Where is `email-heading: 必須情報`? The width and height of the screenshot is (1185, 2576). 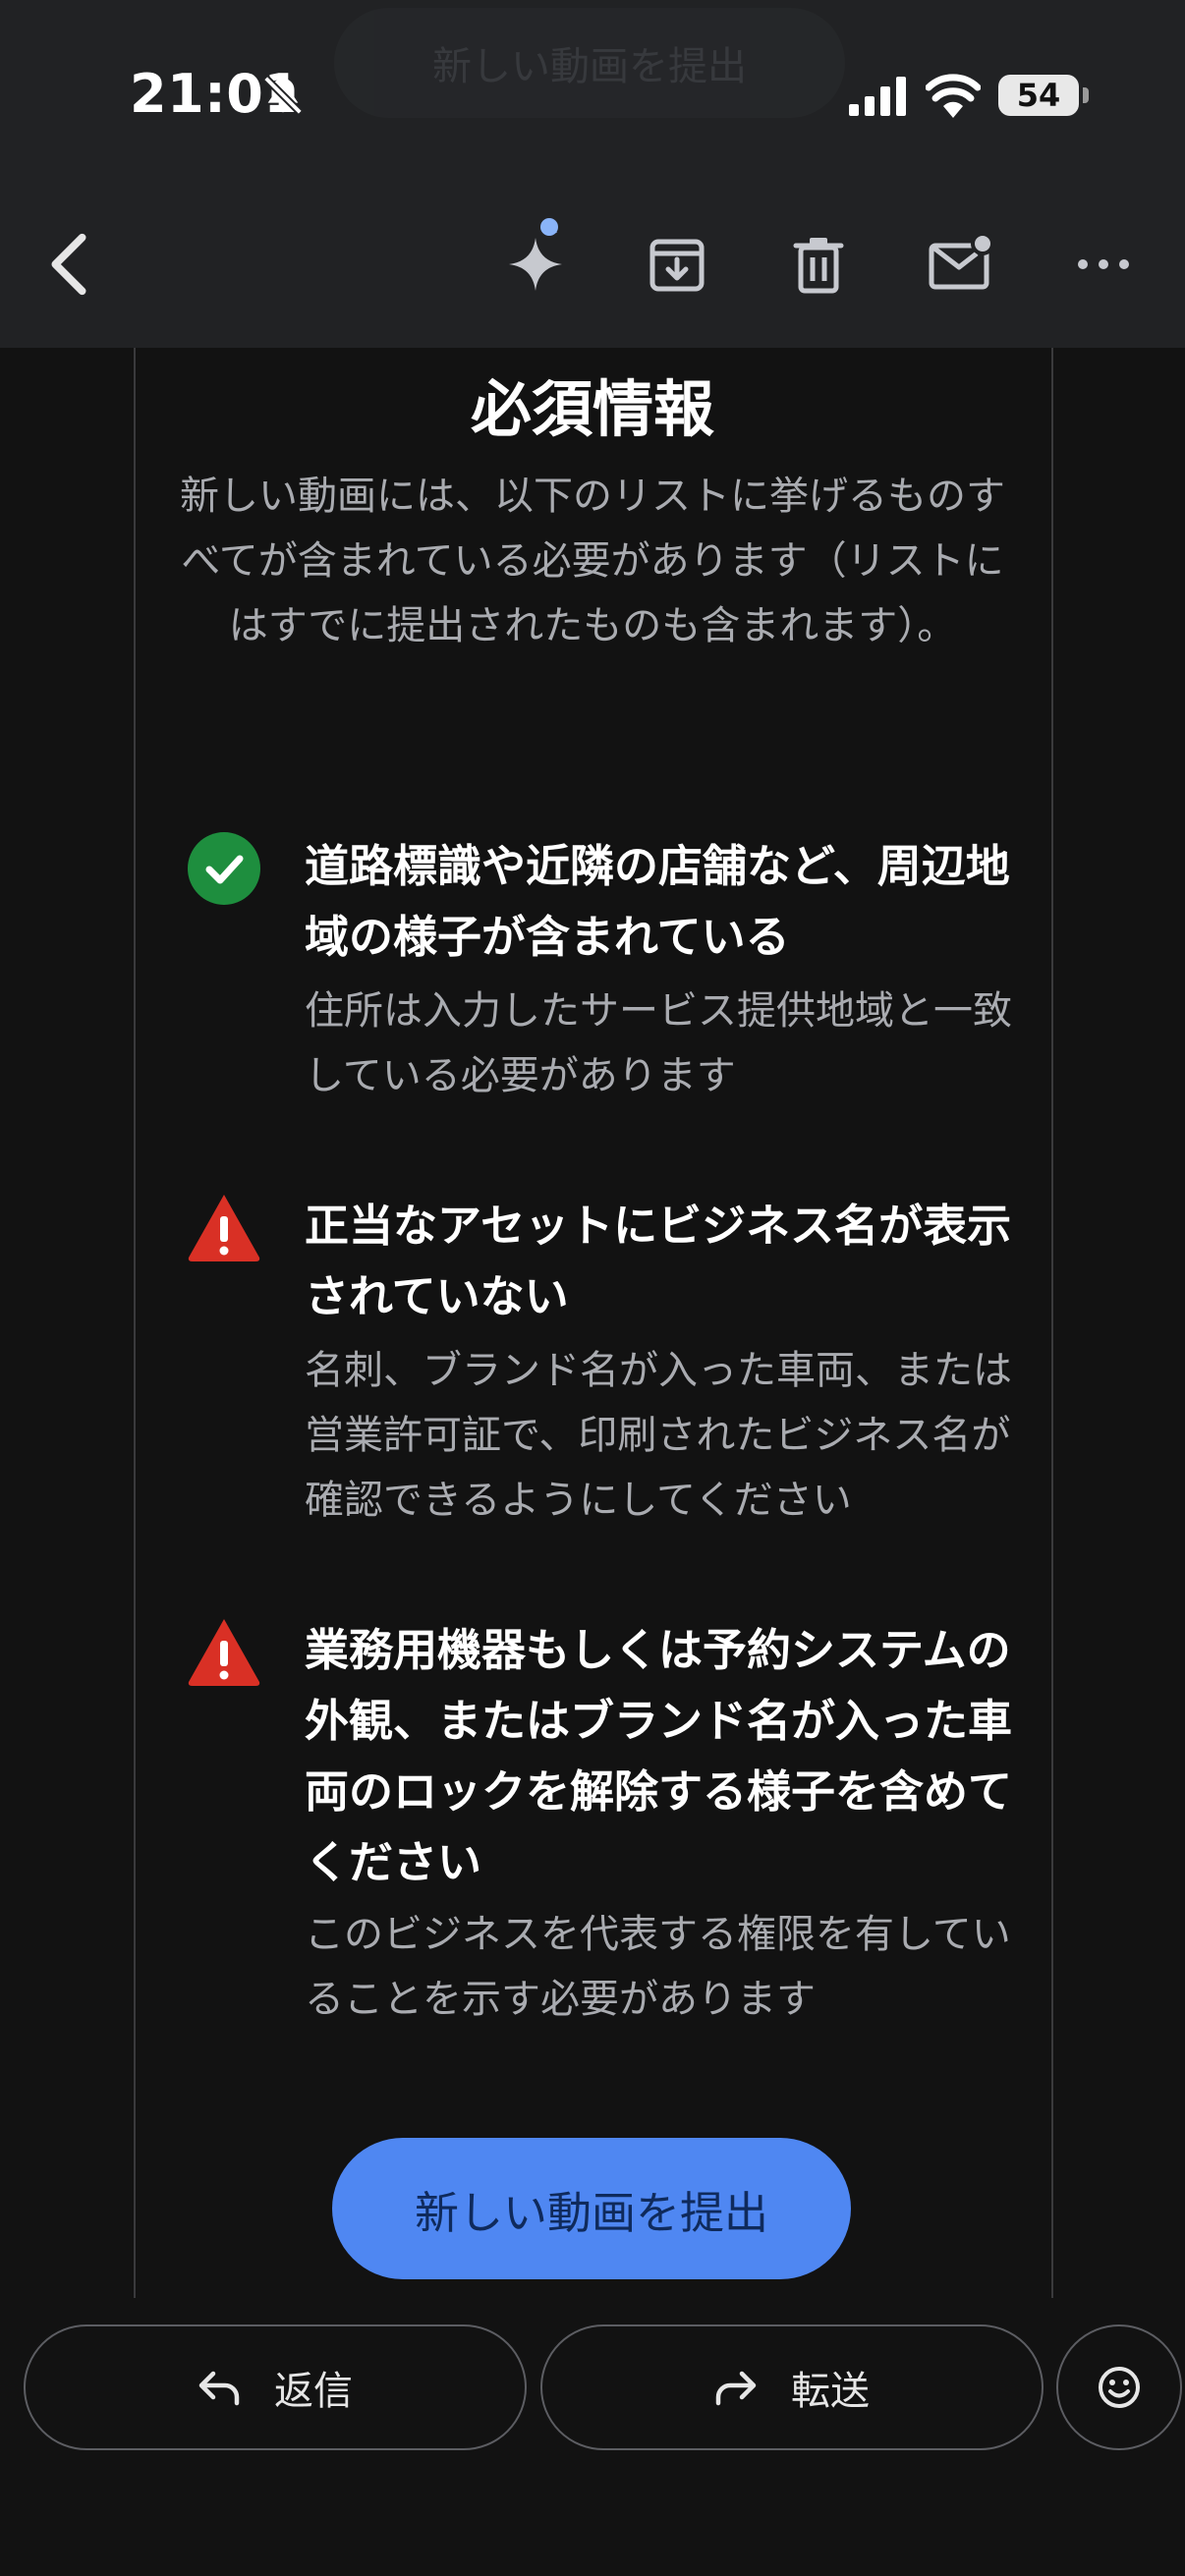
email-heading: 必須情報 is located at coordinates (592, 409).